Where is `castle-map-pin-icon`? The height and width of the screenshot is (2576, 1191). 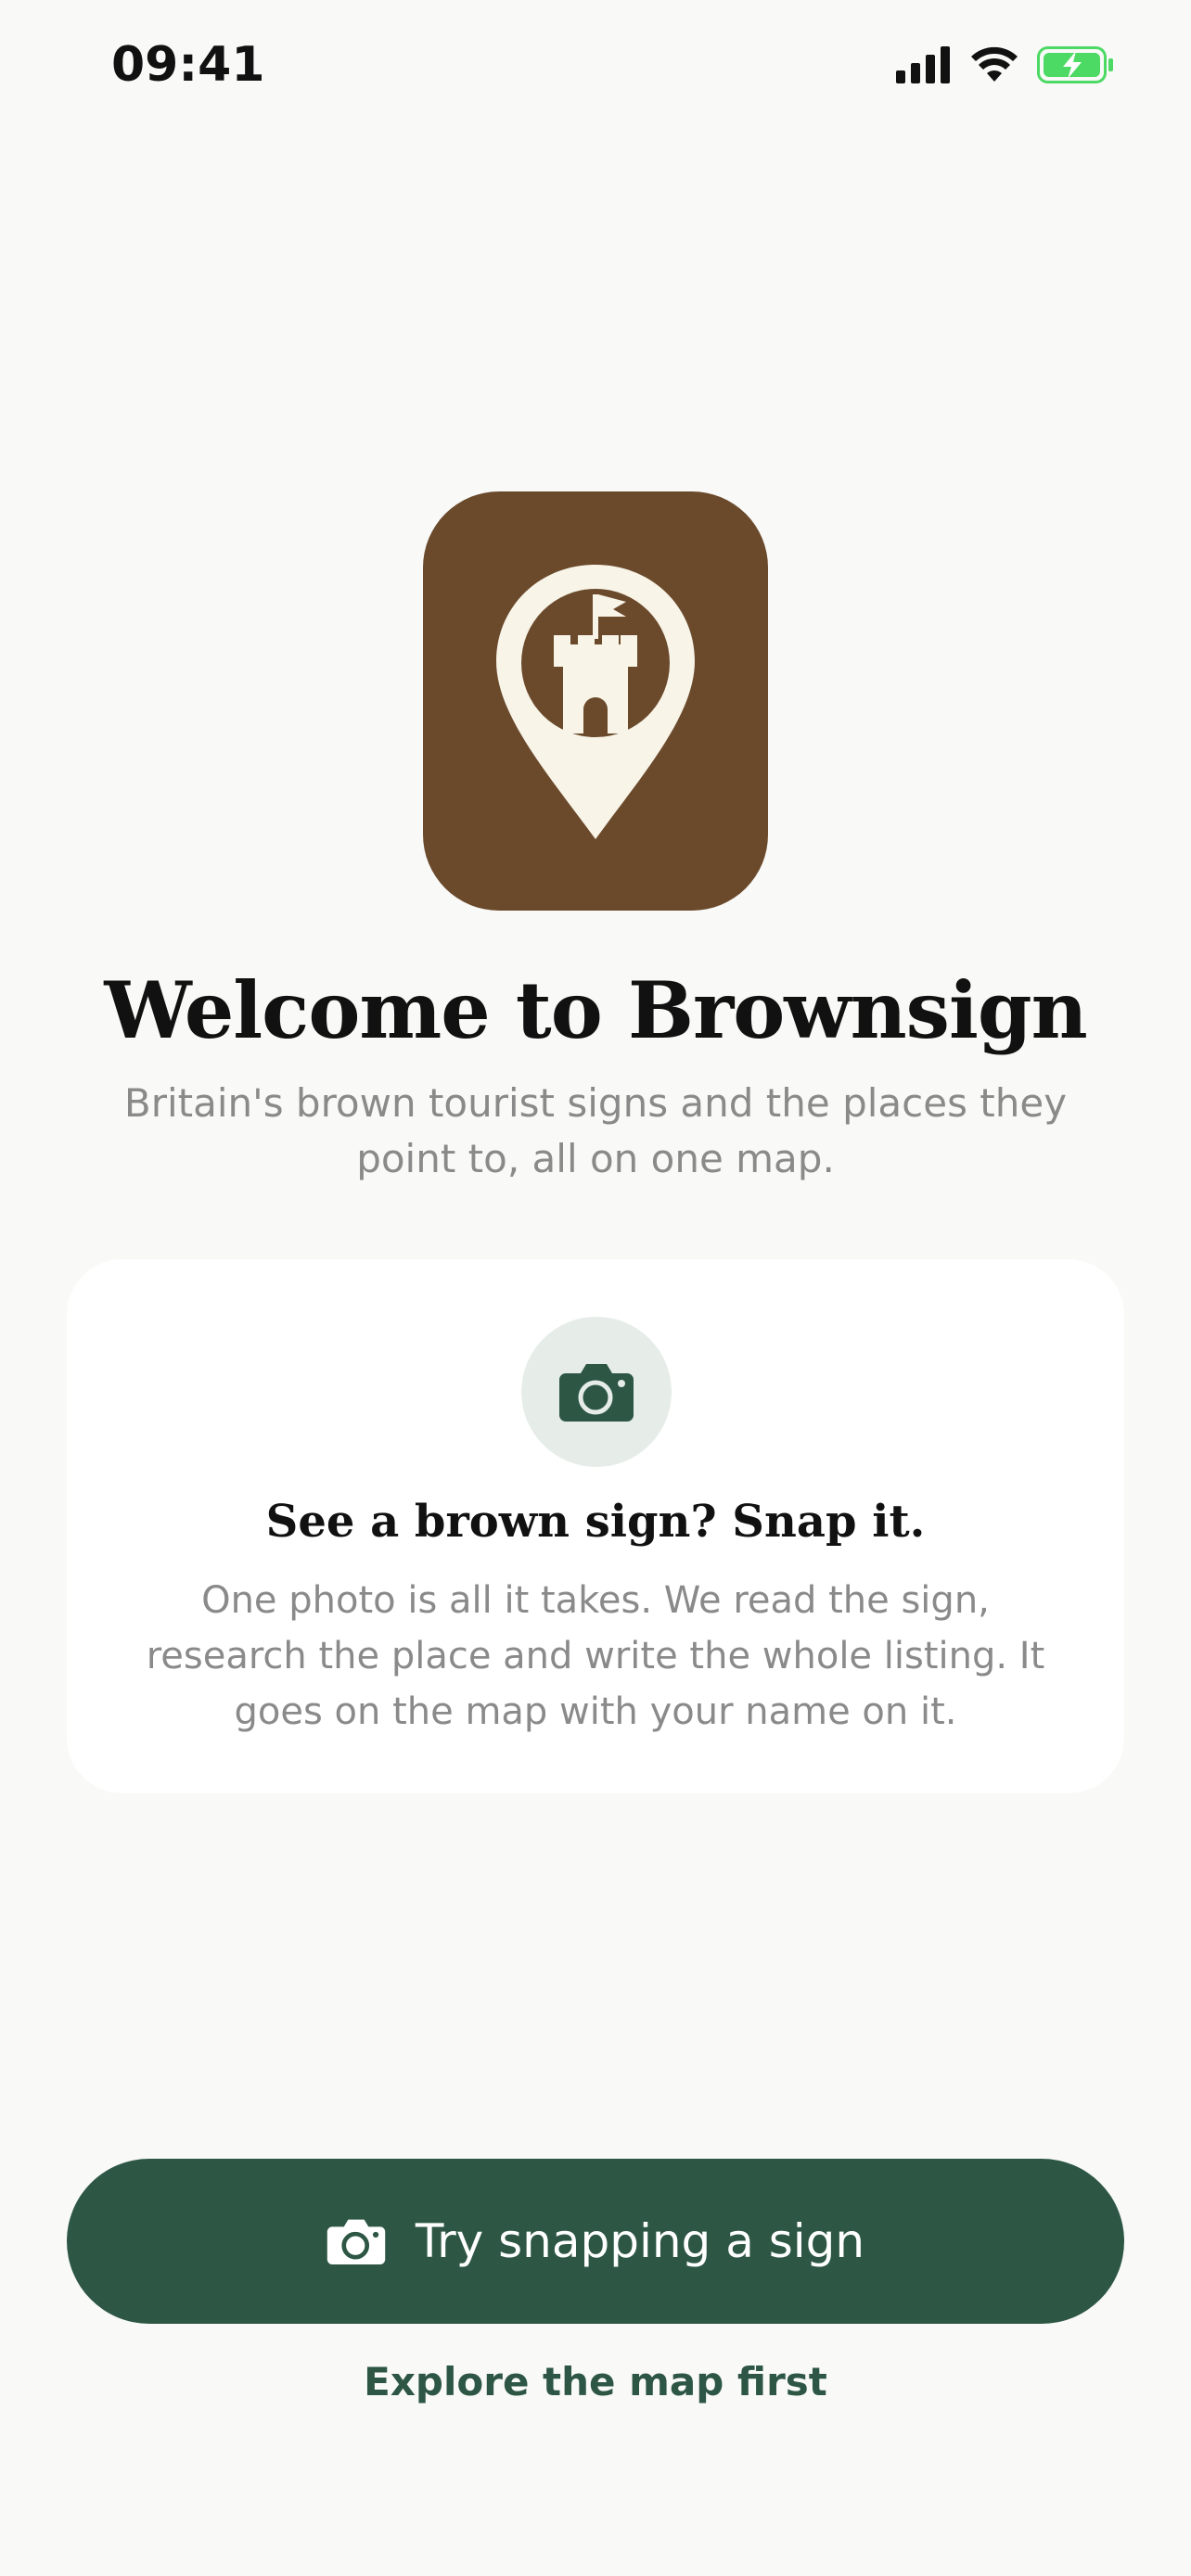
castle-map-pin-icon is located at coordinates (595, 702).